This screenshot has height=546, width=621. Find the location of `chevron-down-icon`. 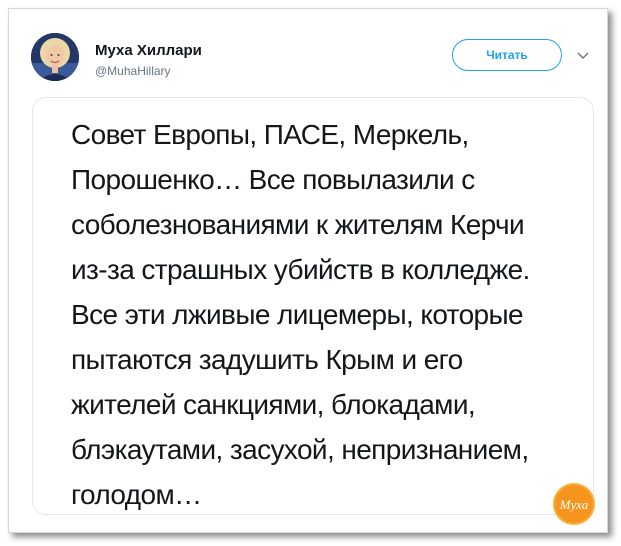

chevron-down-icon is located at coordinates (583, 55).